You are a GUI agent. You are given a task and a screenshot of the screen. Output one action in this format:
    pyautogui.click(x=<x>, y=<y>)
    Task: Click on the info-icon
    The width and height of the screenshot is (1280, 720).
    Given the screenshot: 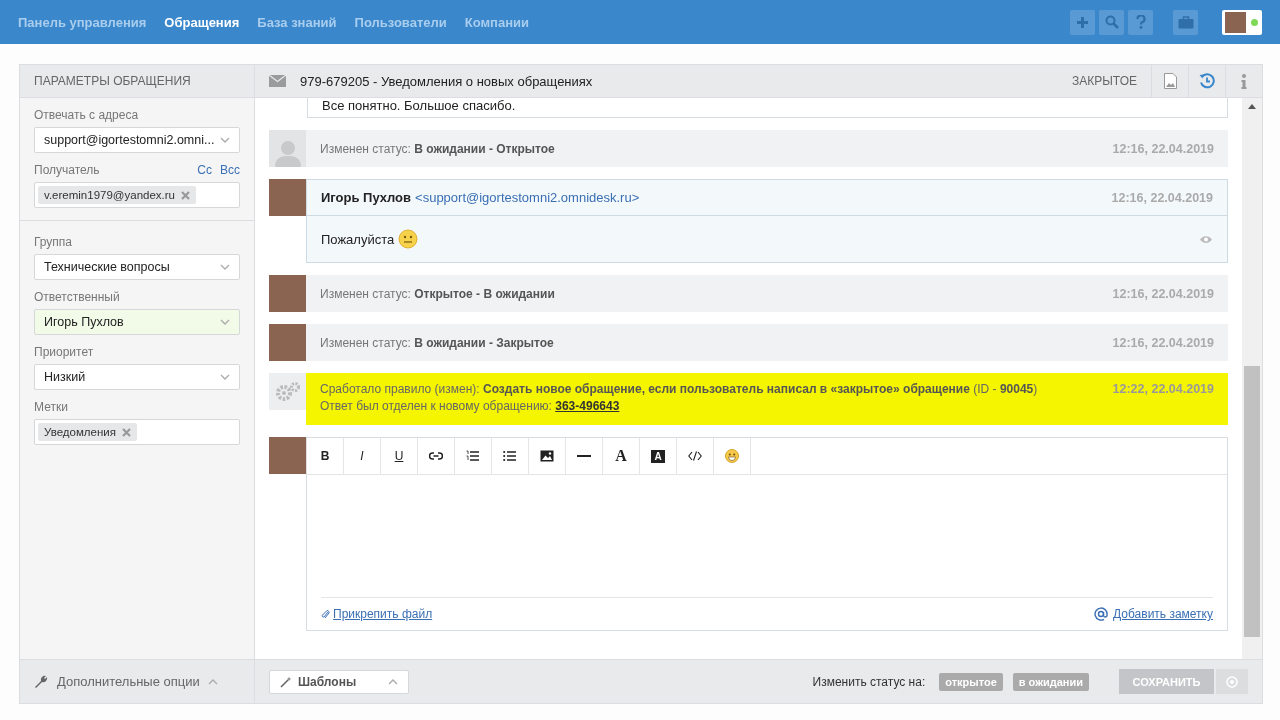 What is the action you would take?
    pyautogui.click(x=1244, y=81)
    